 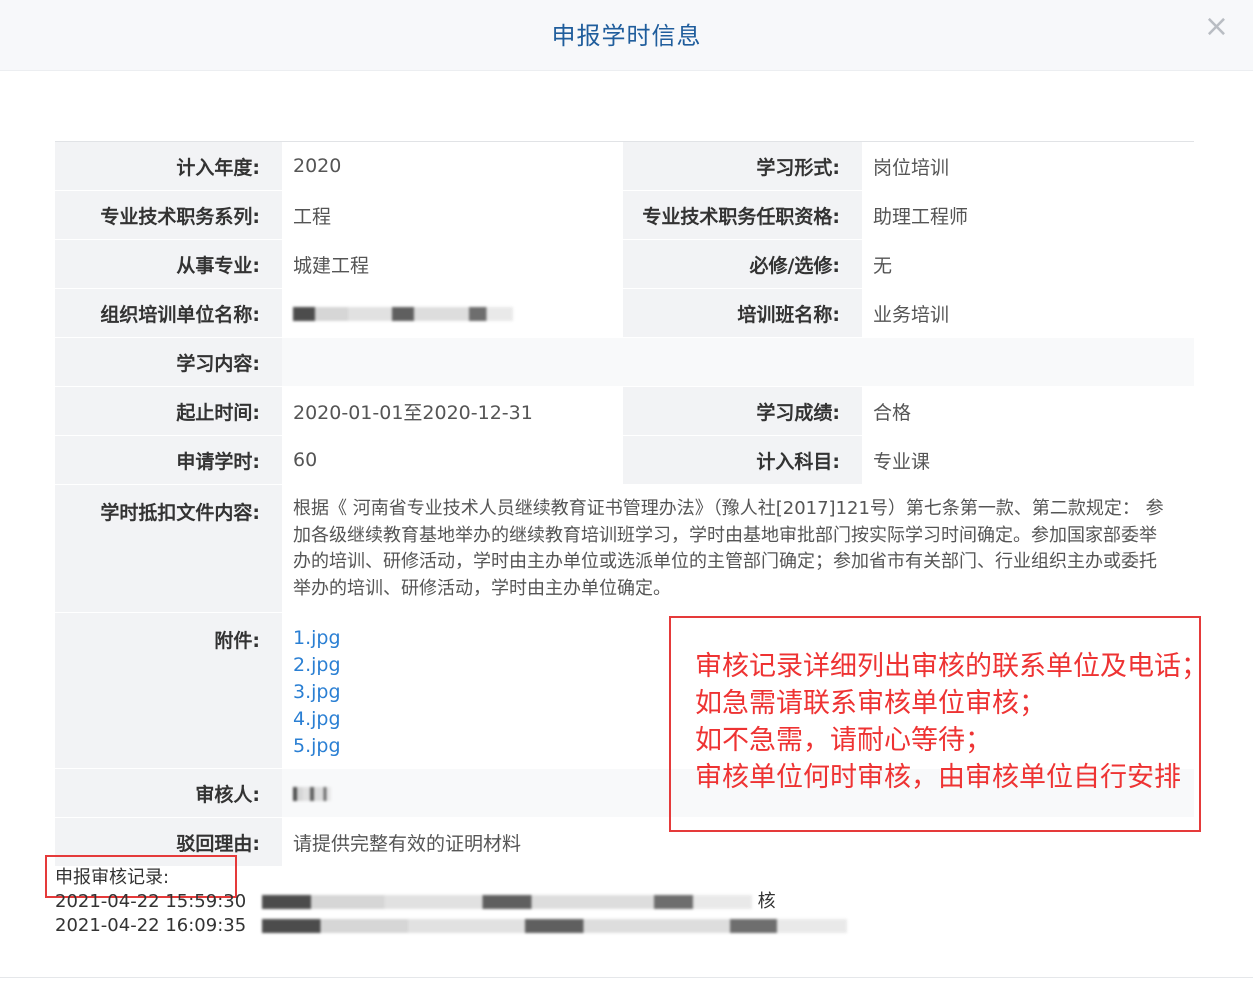 I want to click on field-value: 2020, so click(x=452, y=166).